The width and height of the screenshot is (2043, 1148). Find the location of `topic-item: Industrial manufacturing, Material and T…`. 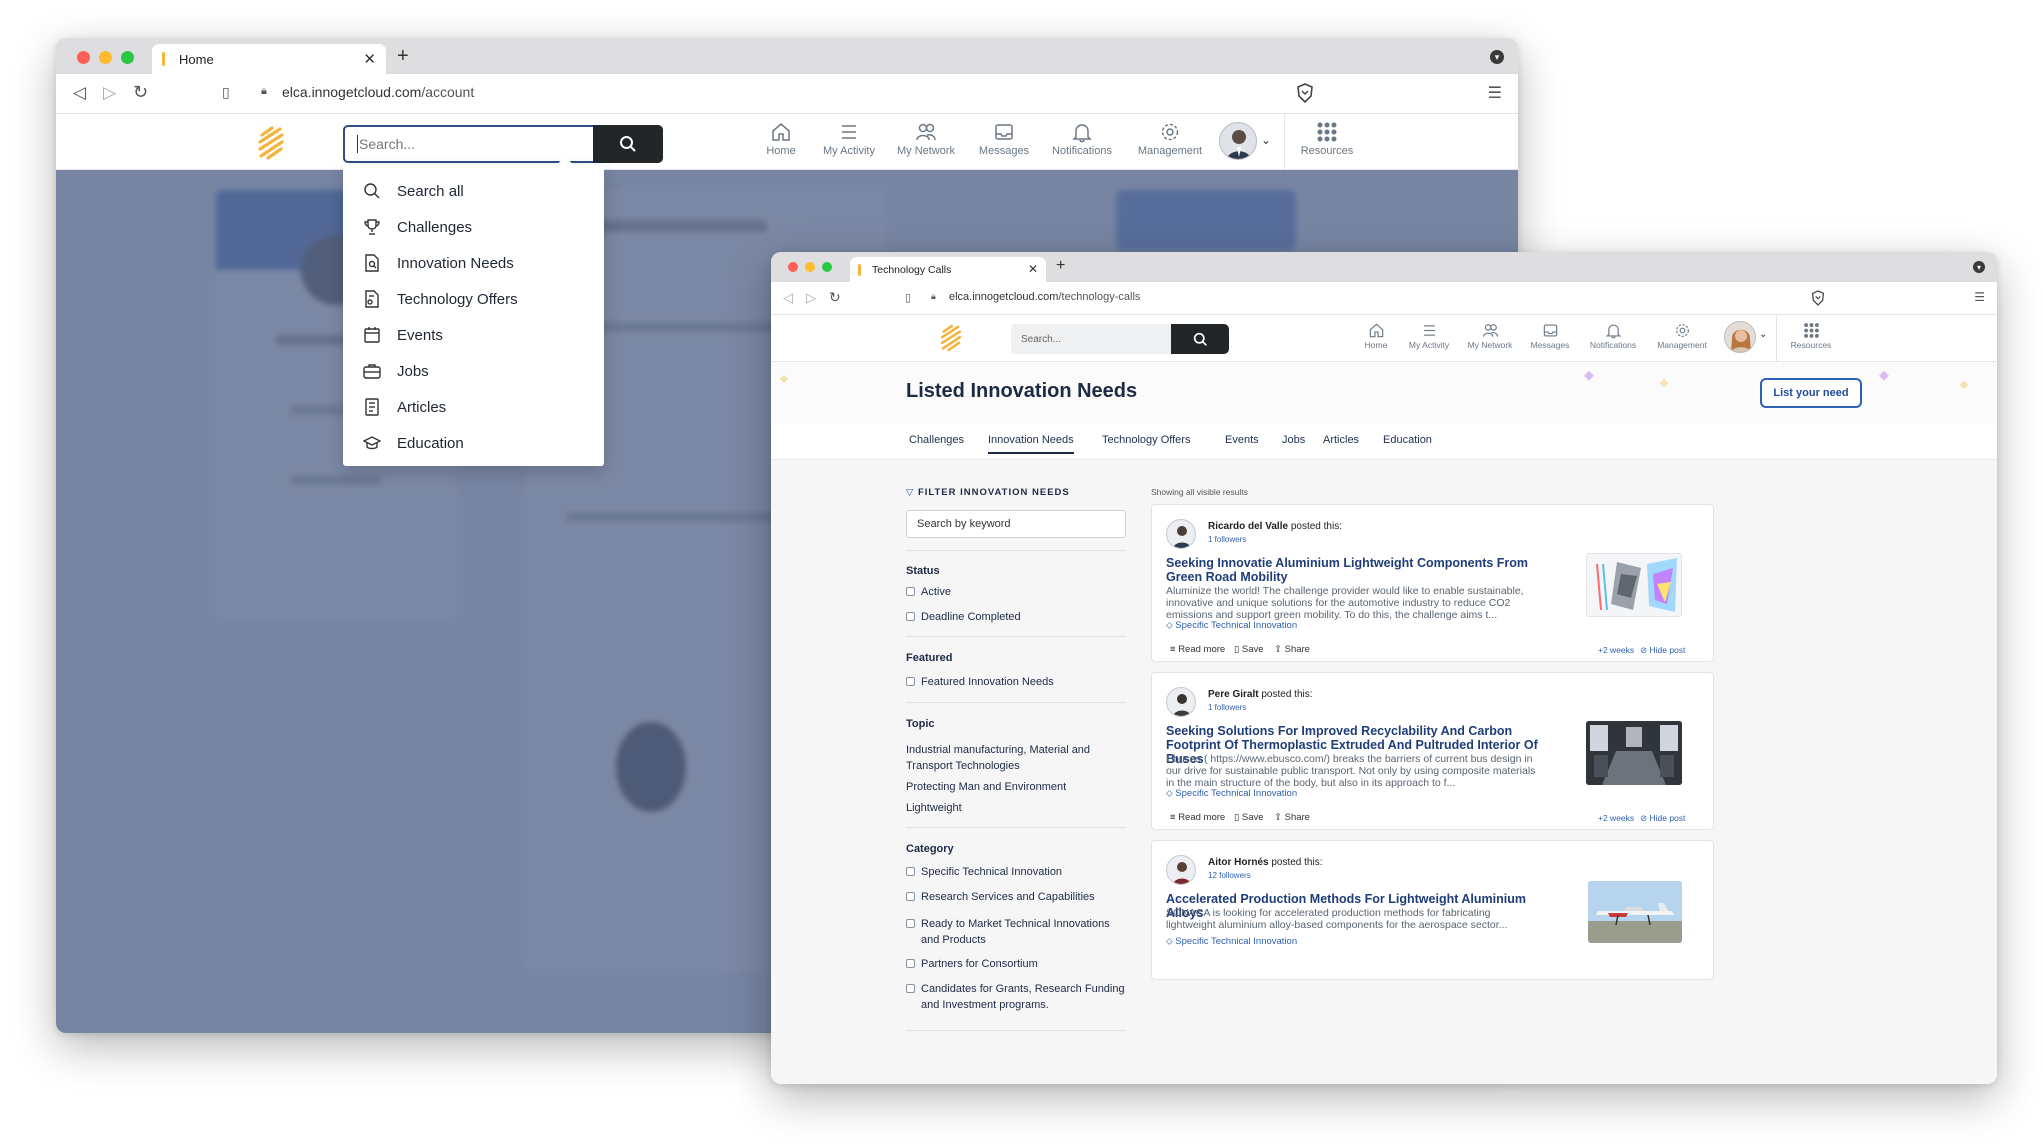

topic-item: Industrial manufacturing, Material and T… is located at coordinates (1016, 758).